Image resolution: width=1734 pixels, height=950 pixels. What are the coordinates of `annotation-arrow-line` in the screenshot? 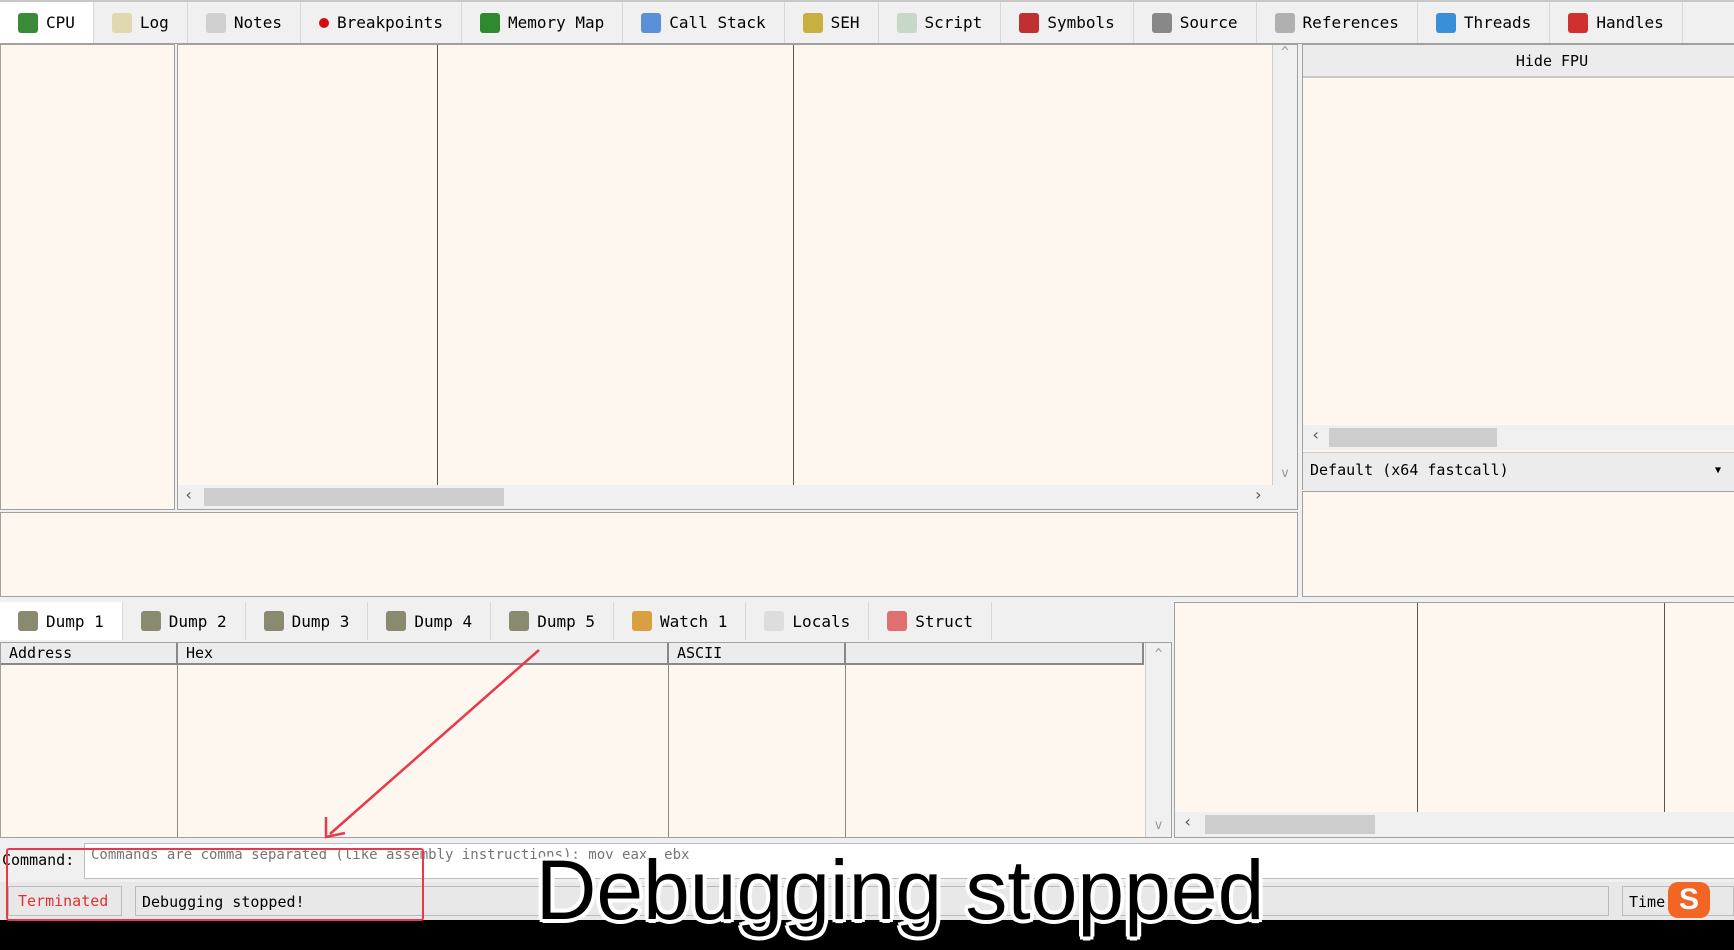 It's located at (434, 742).